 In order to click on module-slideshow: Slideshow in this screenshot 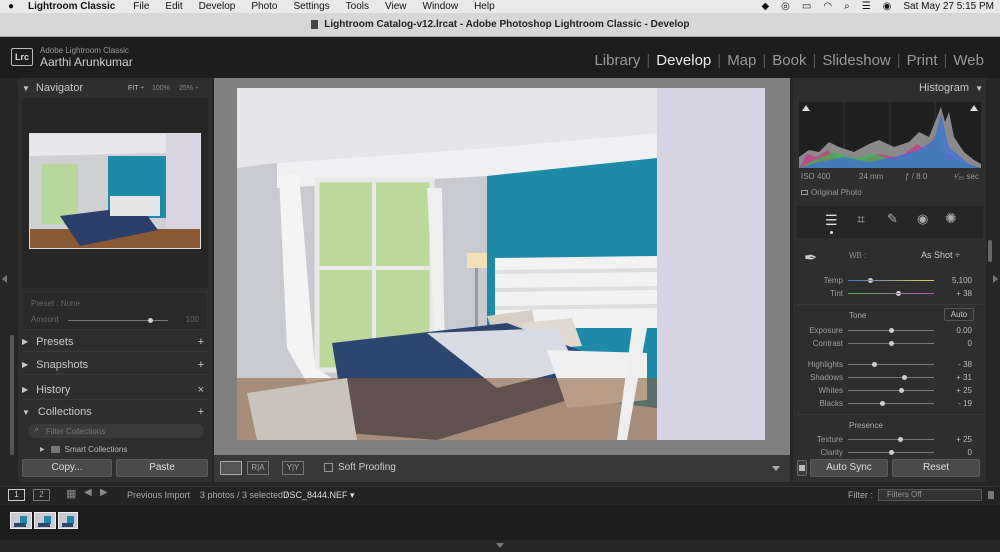, I will do `click(856, 60)`.